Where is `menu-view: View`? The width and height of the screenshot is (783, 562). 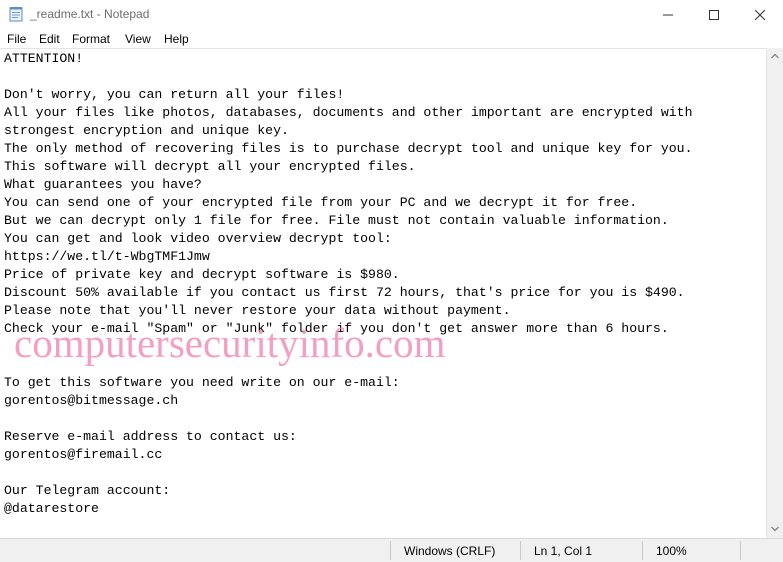 menu-view: View is located at coordinates (138, 39).